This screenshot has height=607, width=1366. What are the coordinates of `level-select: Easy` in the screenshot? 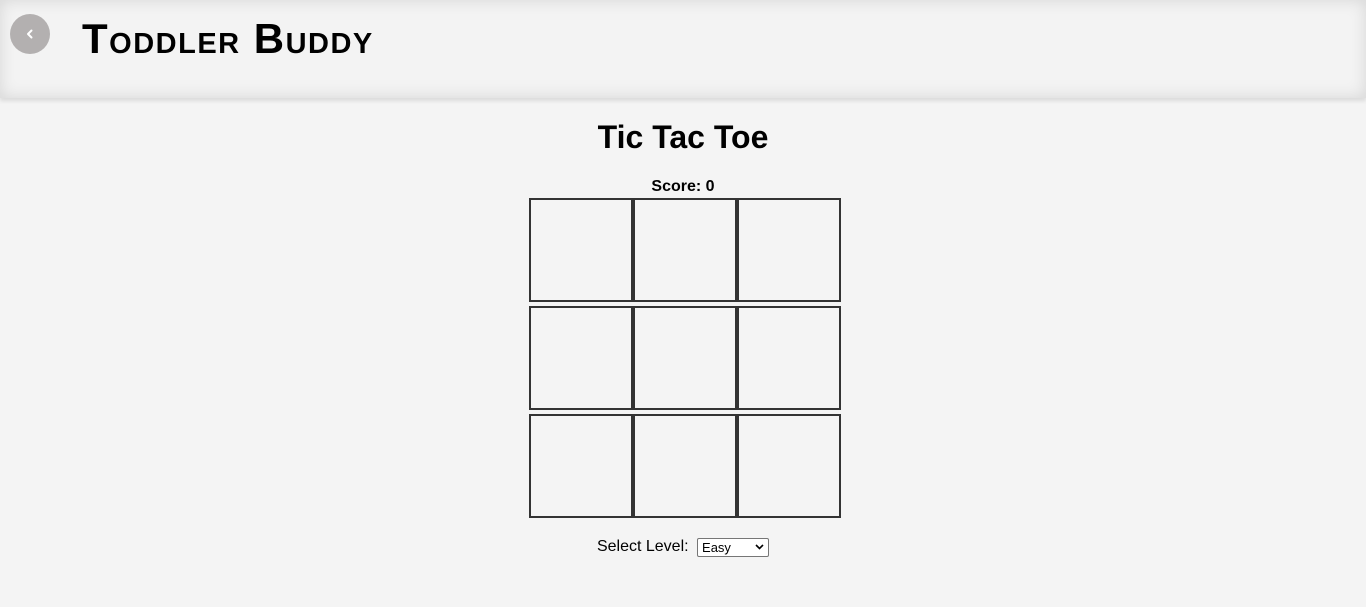 It's located at (733, 547).